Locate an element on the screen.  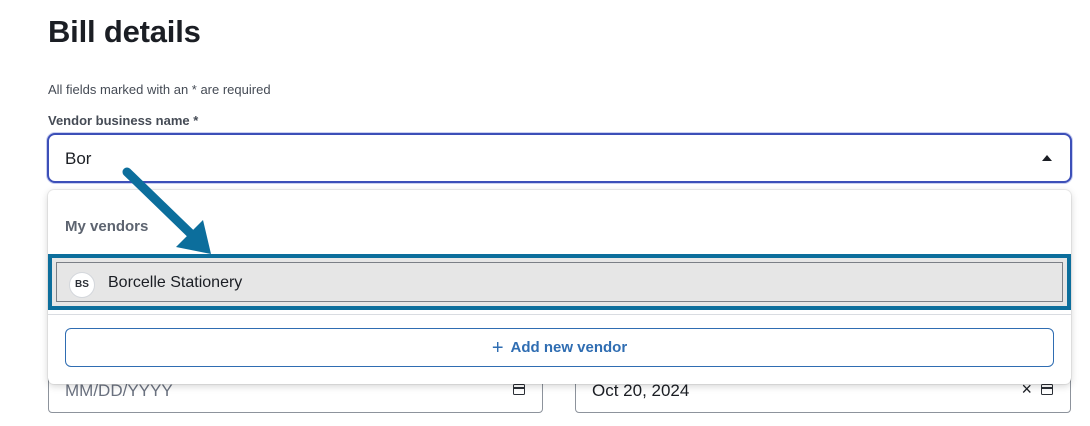
add-vendor-label: Add new vendor is located at coordinates (569, 347).